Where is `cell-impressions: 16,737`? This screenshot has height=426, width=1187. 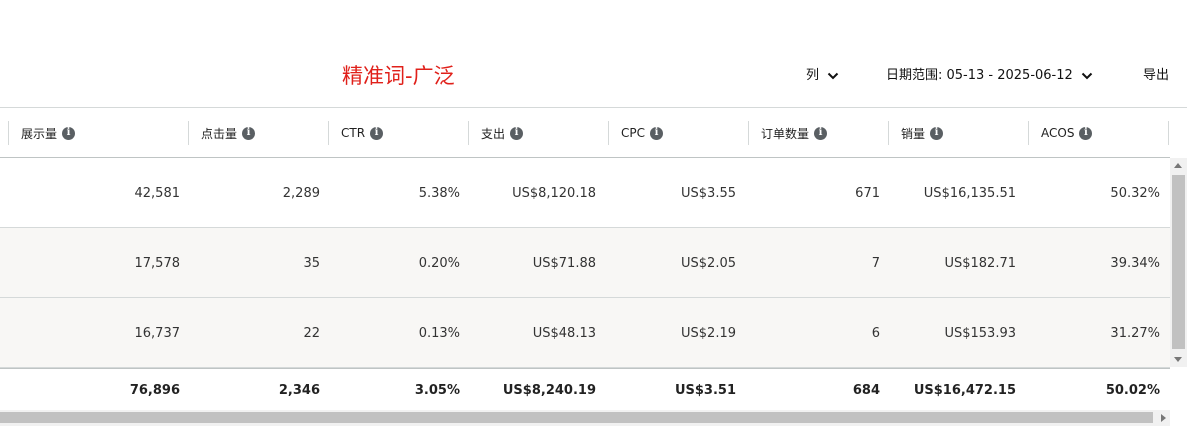
cell-impressions: 16,737 is located at coordinates (157, 333).